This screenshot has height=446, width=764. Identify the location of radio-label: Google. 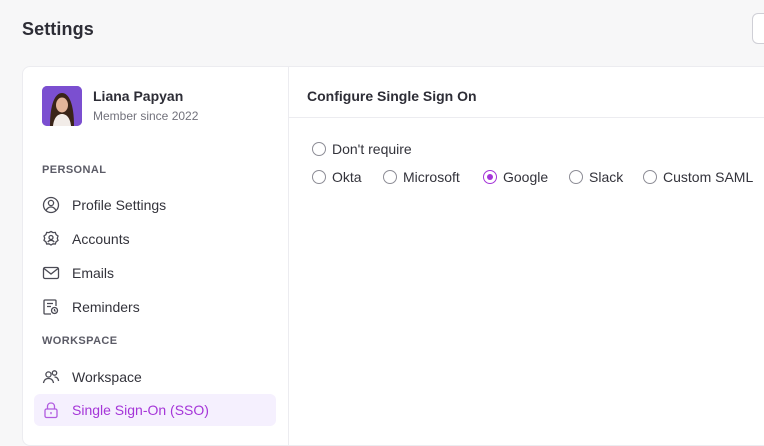
(526, 177).